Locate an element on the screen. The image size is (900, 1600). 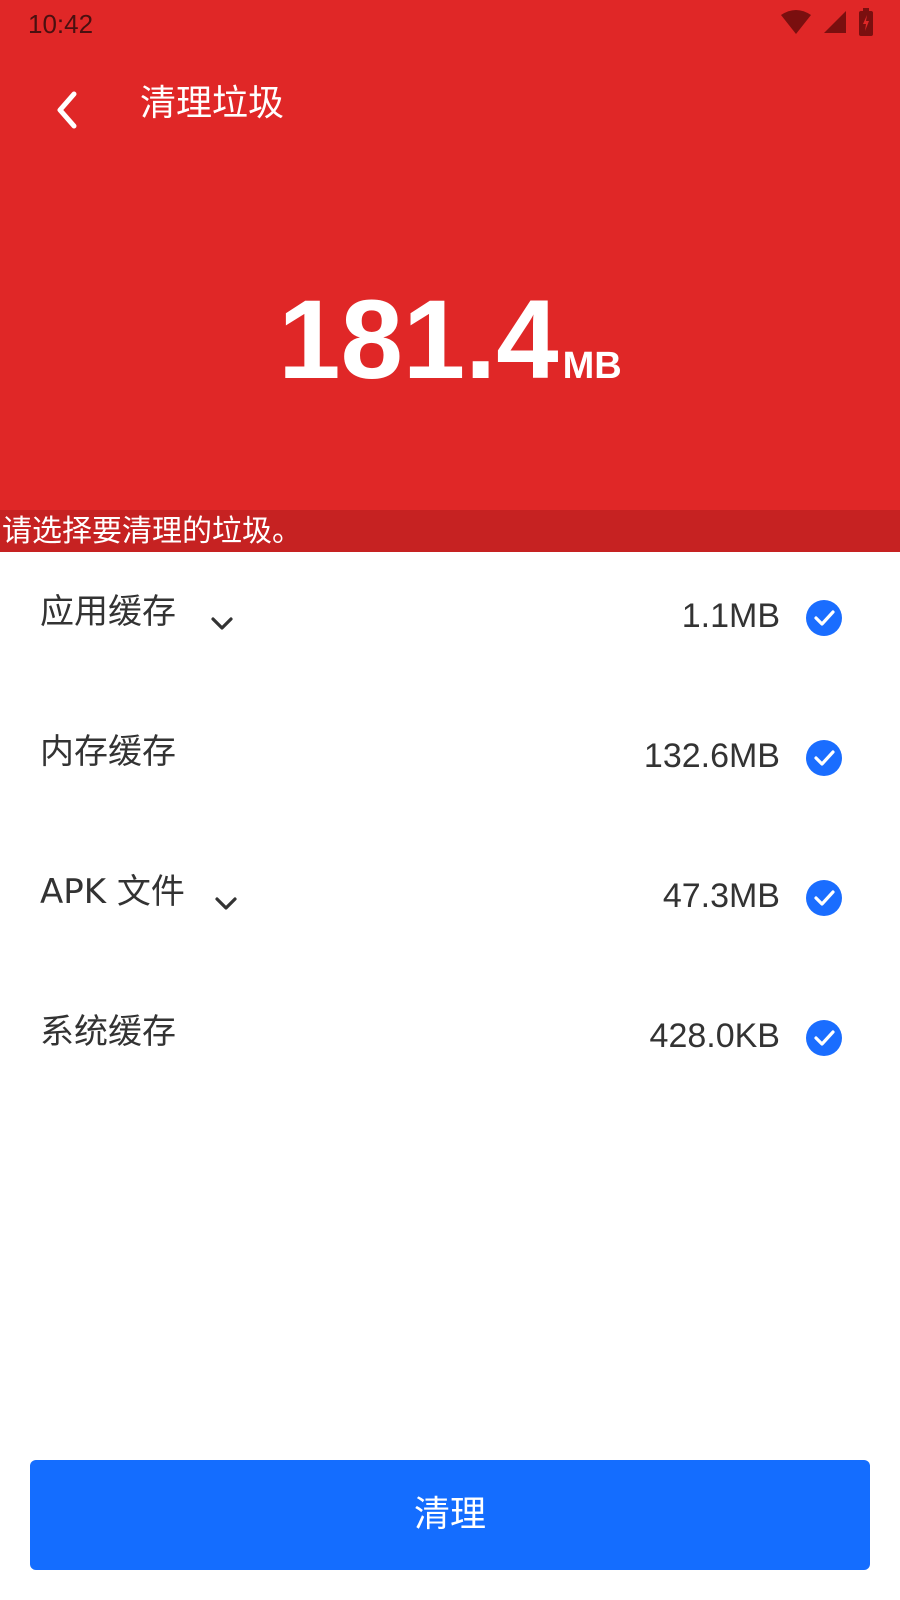
list-item-apk-files: APK 文件 47.3MB is located at coordinates (450, 902).